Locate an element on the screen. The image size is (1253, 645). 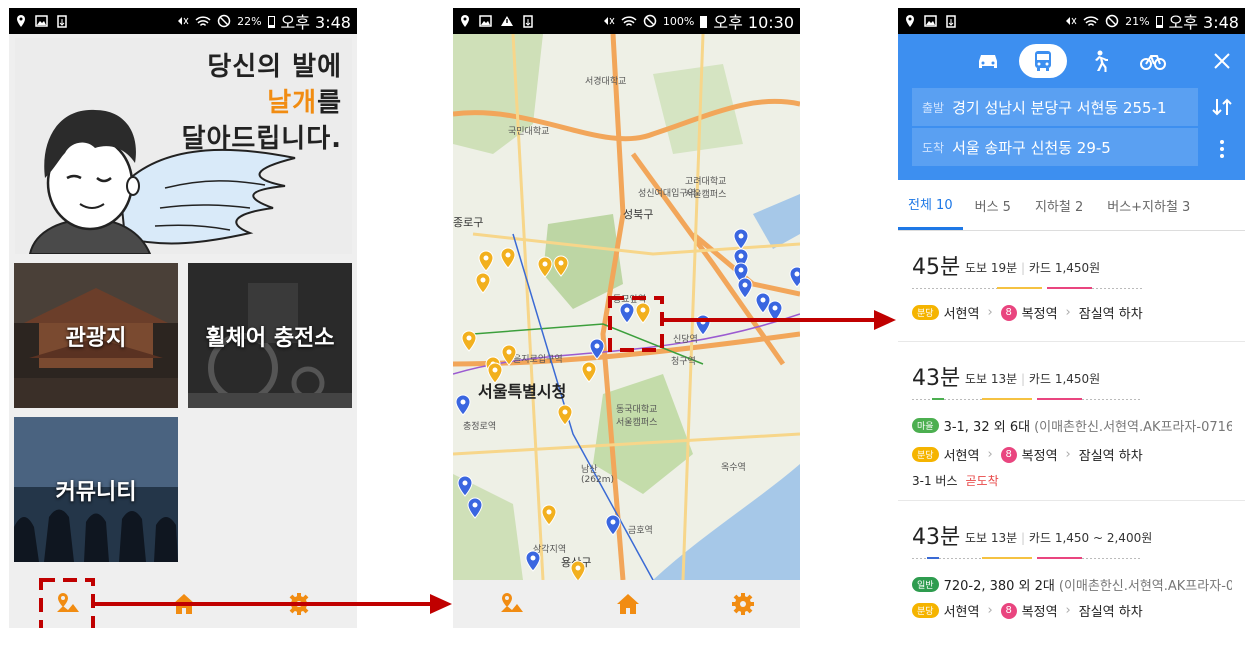
wheelchair-charger-tile-label: 휠체어 충전소 is located at coordinates (270, 338).